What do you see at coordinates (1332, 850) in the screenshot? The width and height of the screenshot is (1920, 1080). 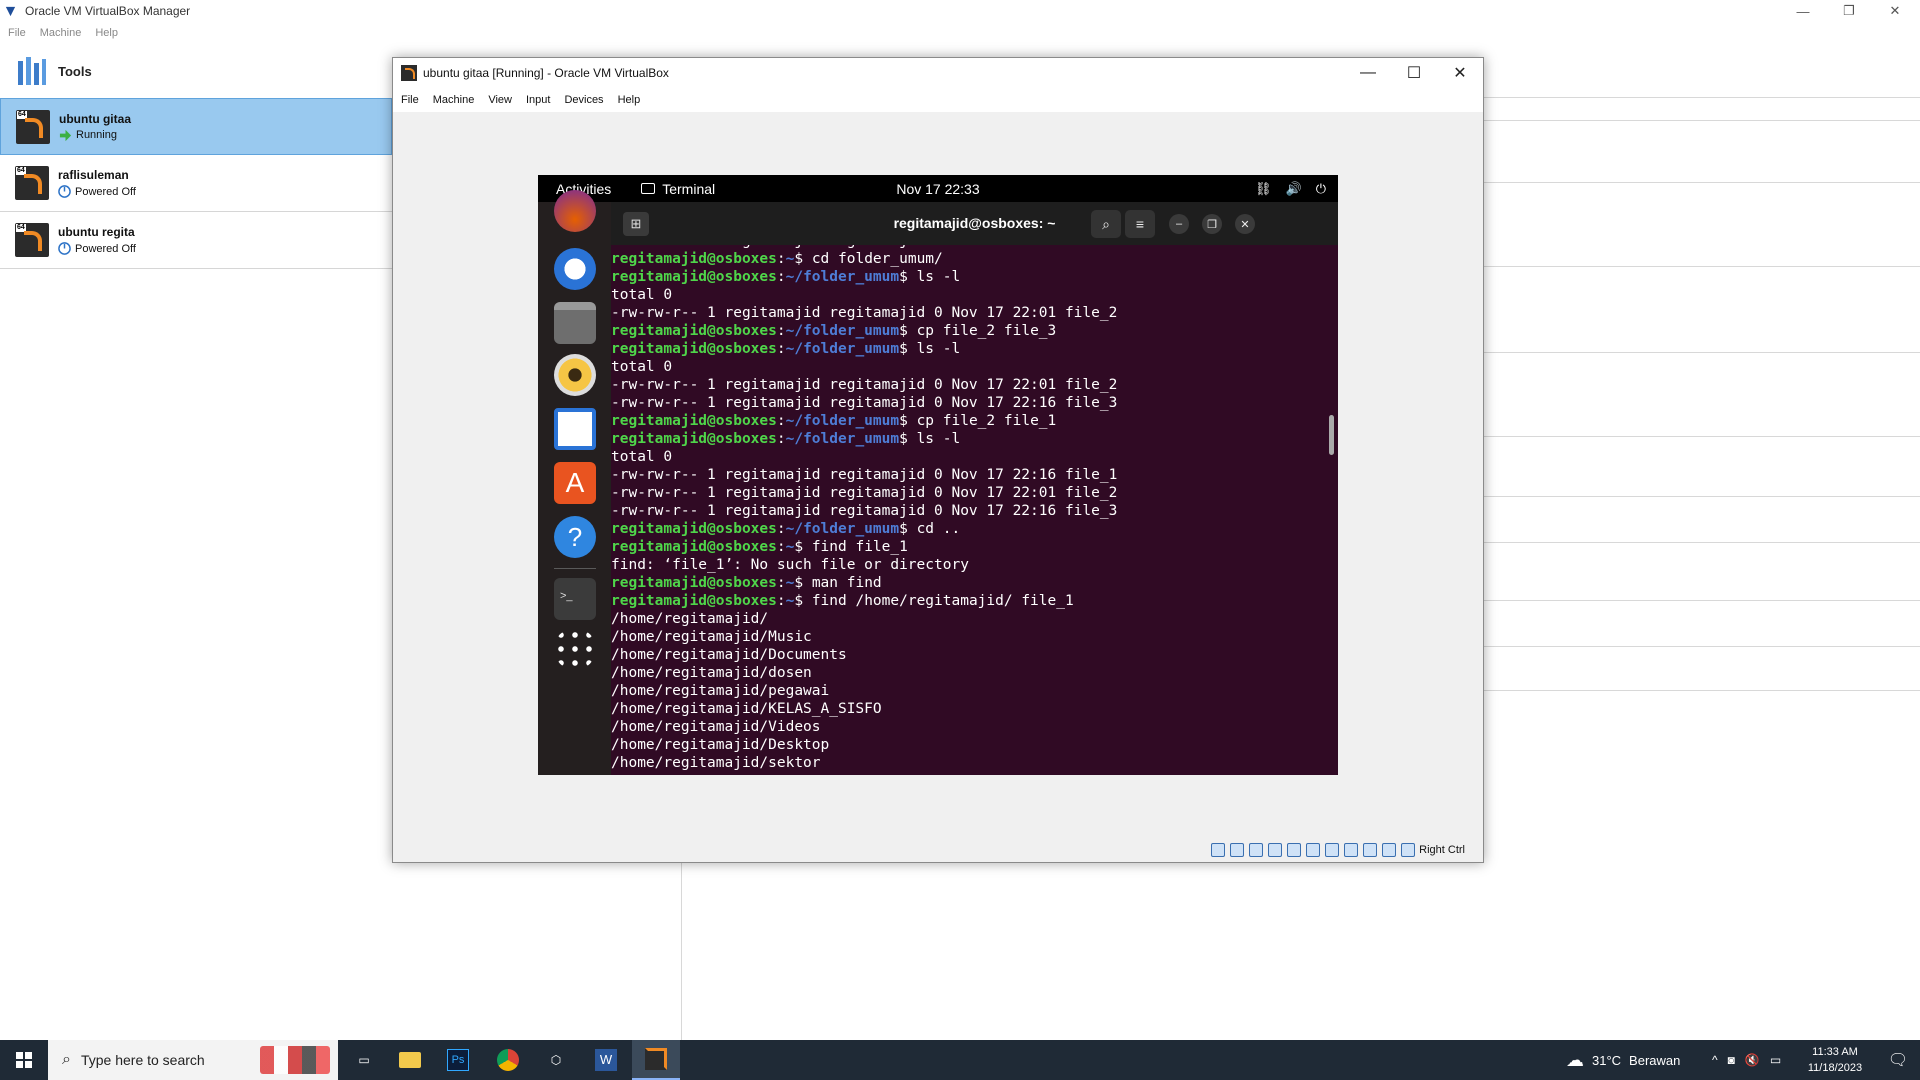 I see `display-icon` at bounding box center [1332, 850].